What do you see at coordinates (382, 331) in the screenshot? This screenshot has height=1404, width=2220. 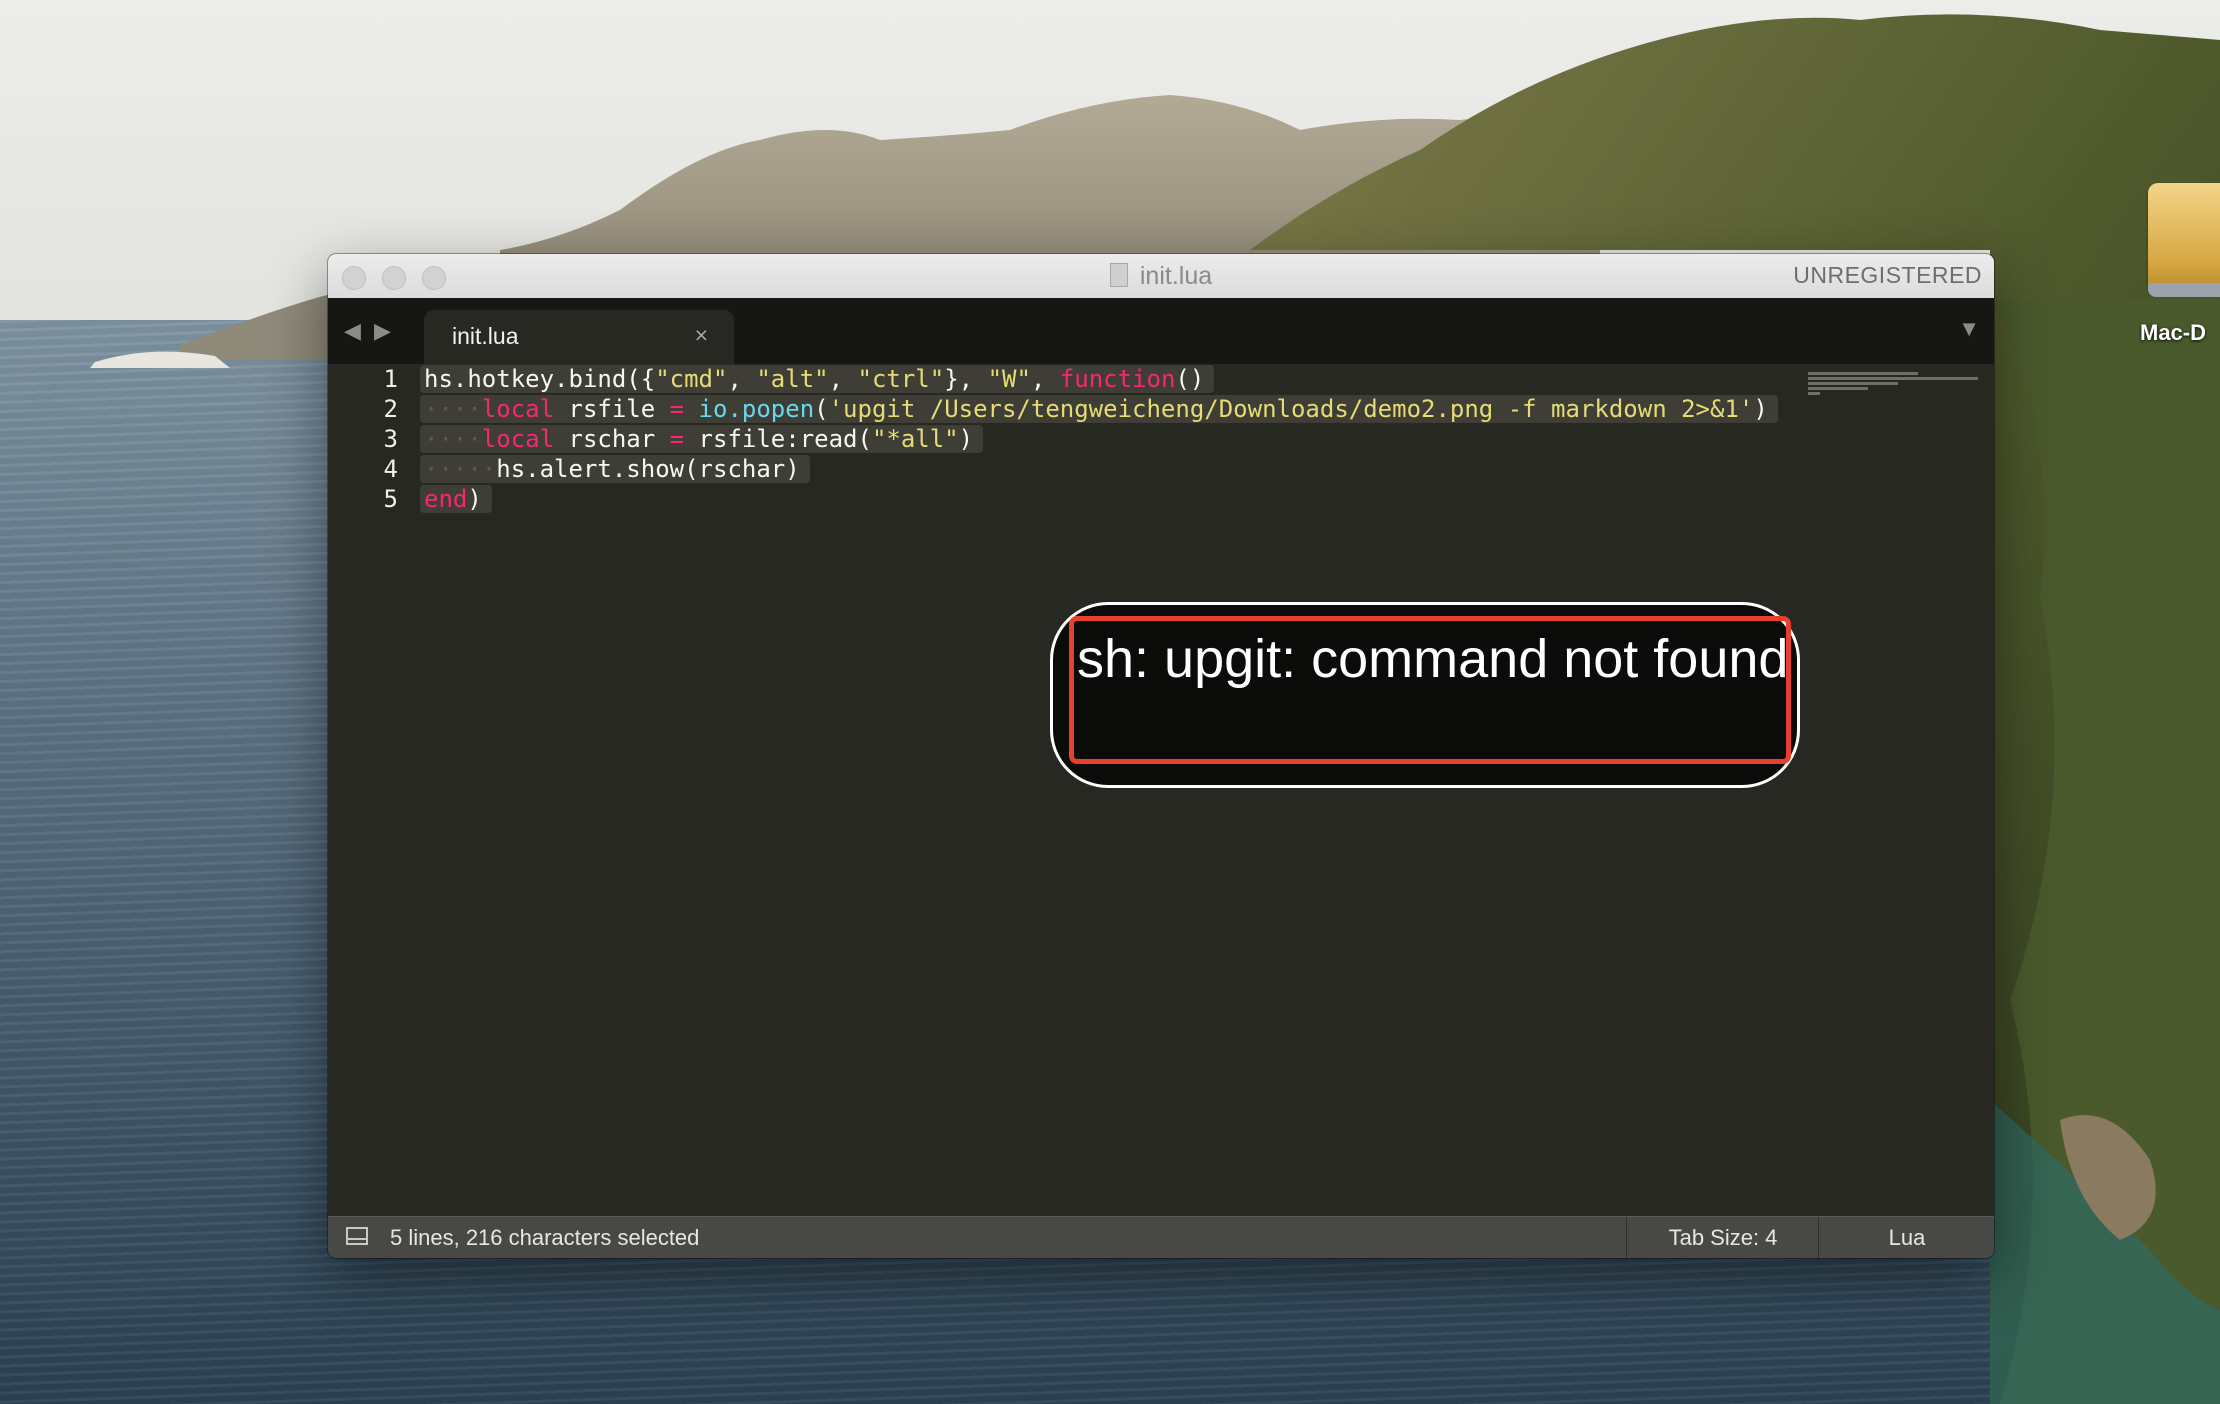 I see `forward-arrow-icon: ▶` at bounding box center [382, 331].